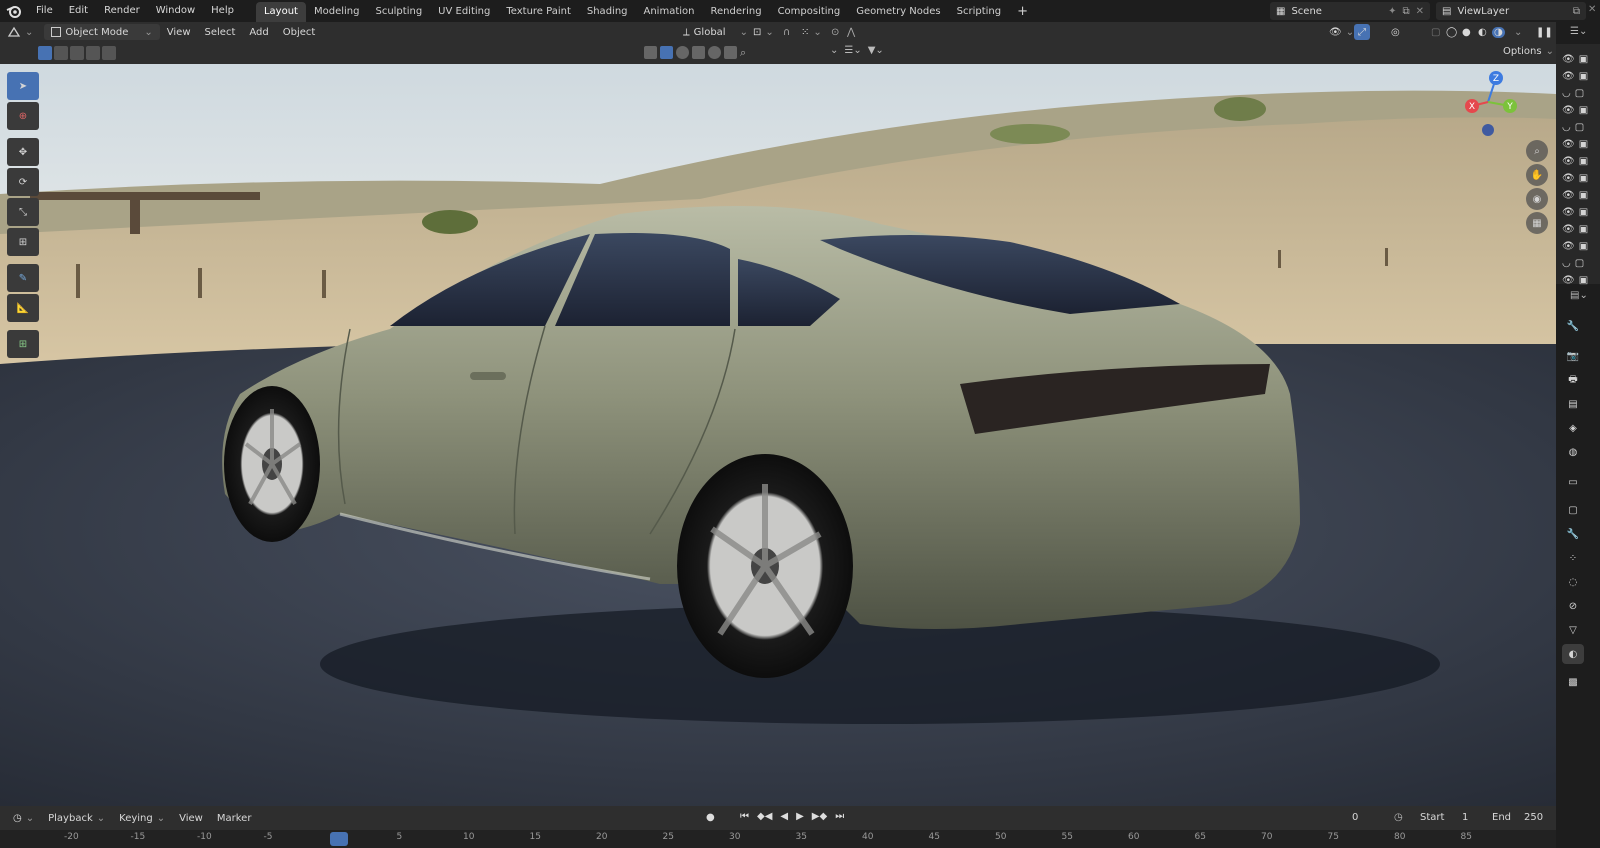  Describe the element at coordinates (398, 12) in the screenshot. I see `tab-sculpting: Sculpting` at that location.